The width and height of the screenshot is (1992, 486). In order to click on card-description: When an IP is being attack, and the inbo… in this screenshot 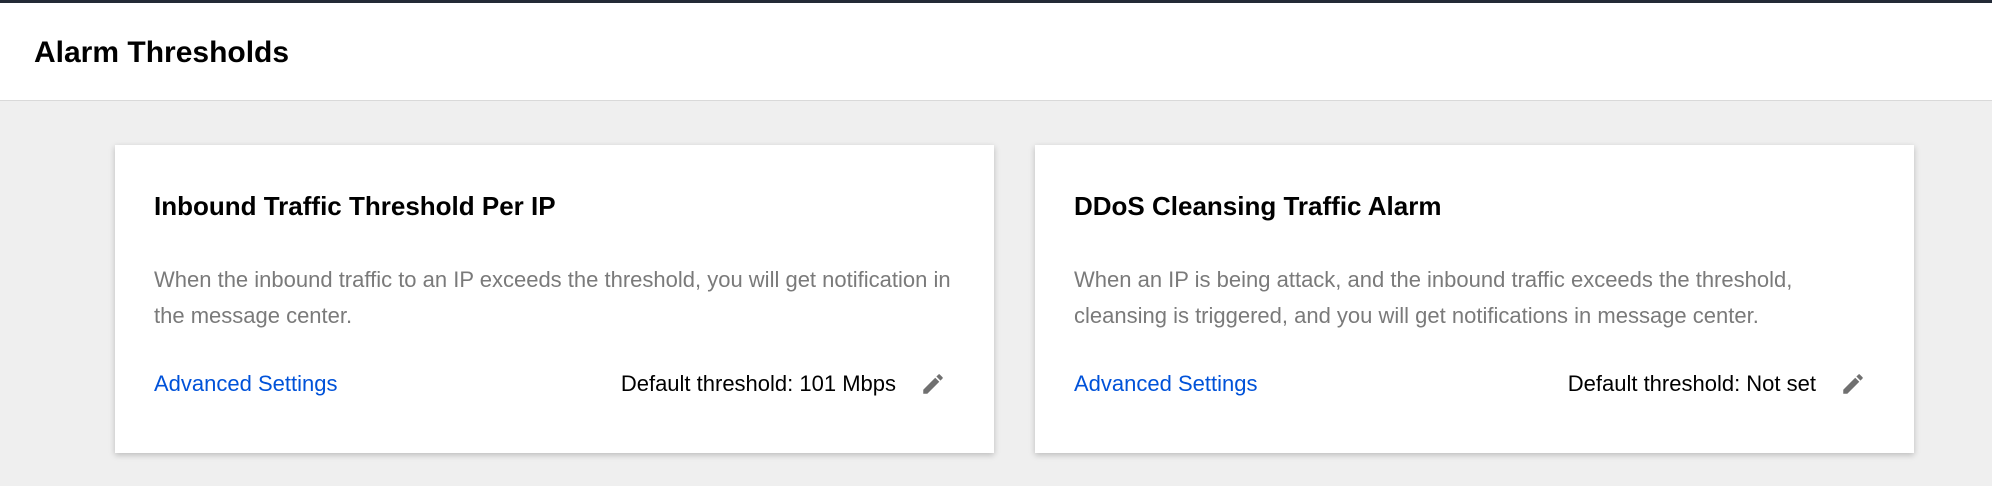, I will do `click(1433, 297)`.